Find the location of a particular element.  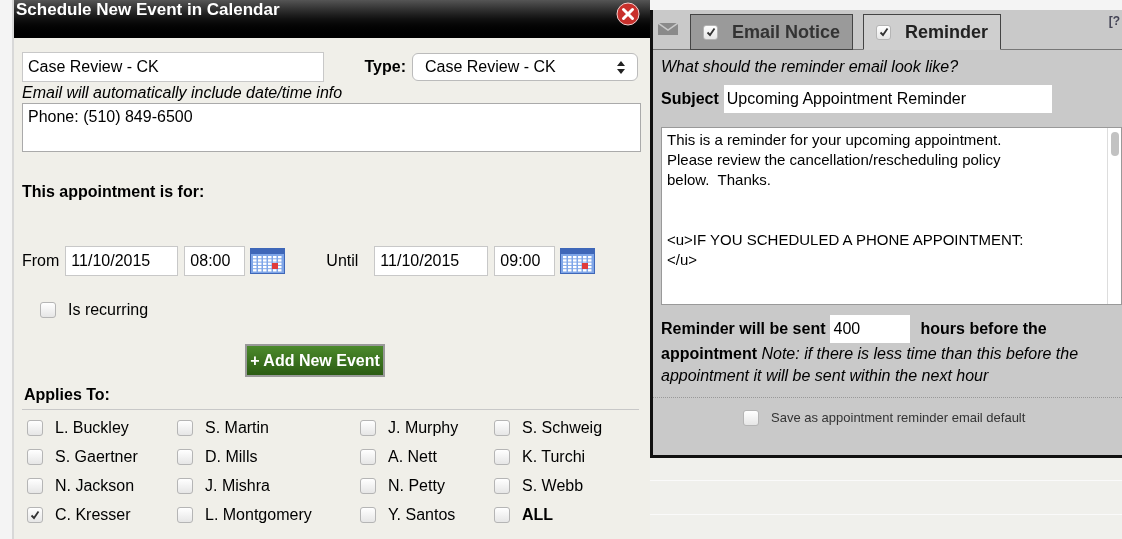

person-name: J. Mishra is located at coordinates (237, 485).